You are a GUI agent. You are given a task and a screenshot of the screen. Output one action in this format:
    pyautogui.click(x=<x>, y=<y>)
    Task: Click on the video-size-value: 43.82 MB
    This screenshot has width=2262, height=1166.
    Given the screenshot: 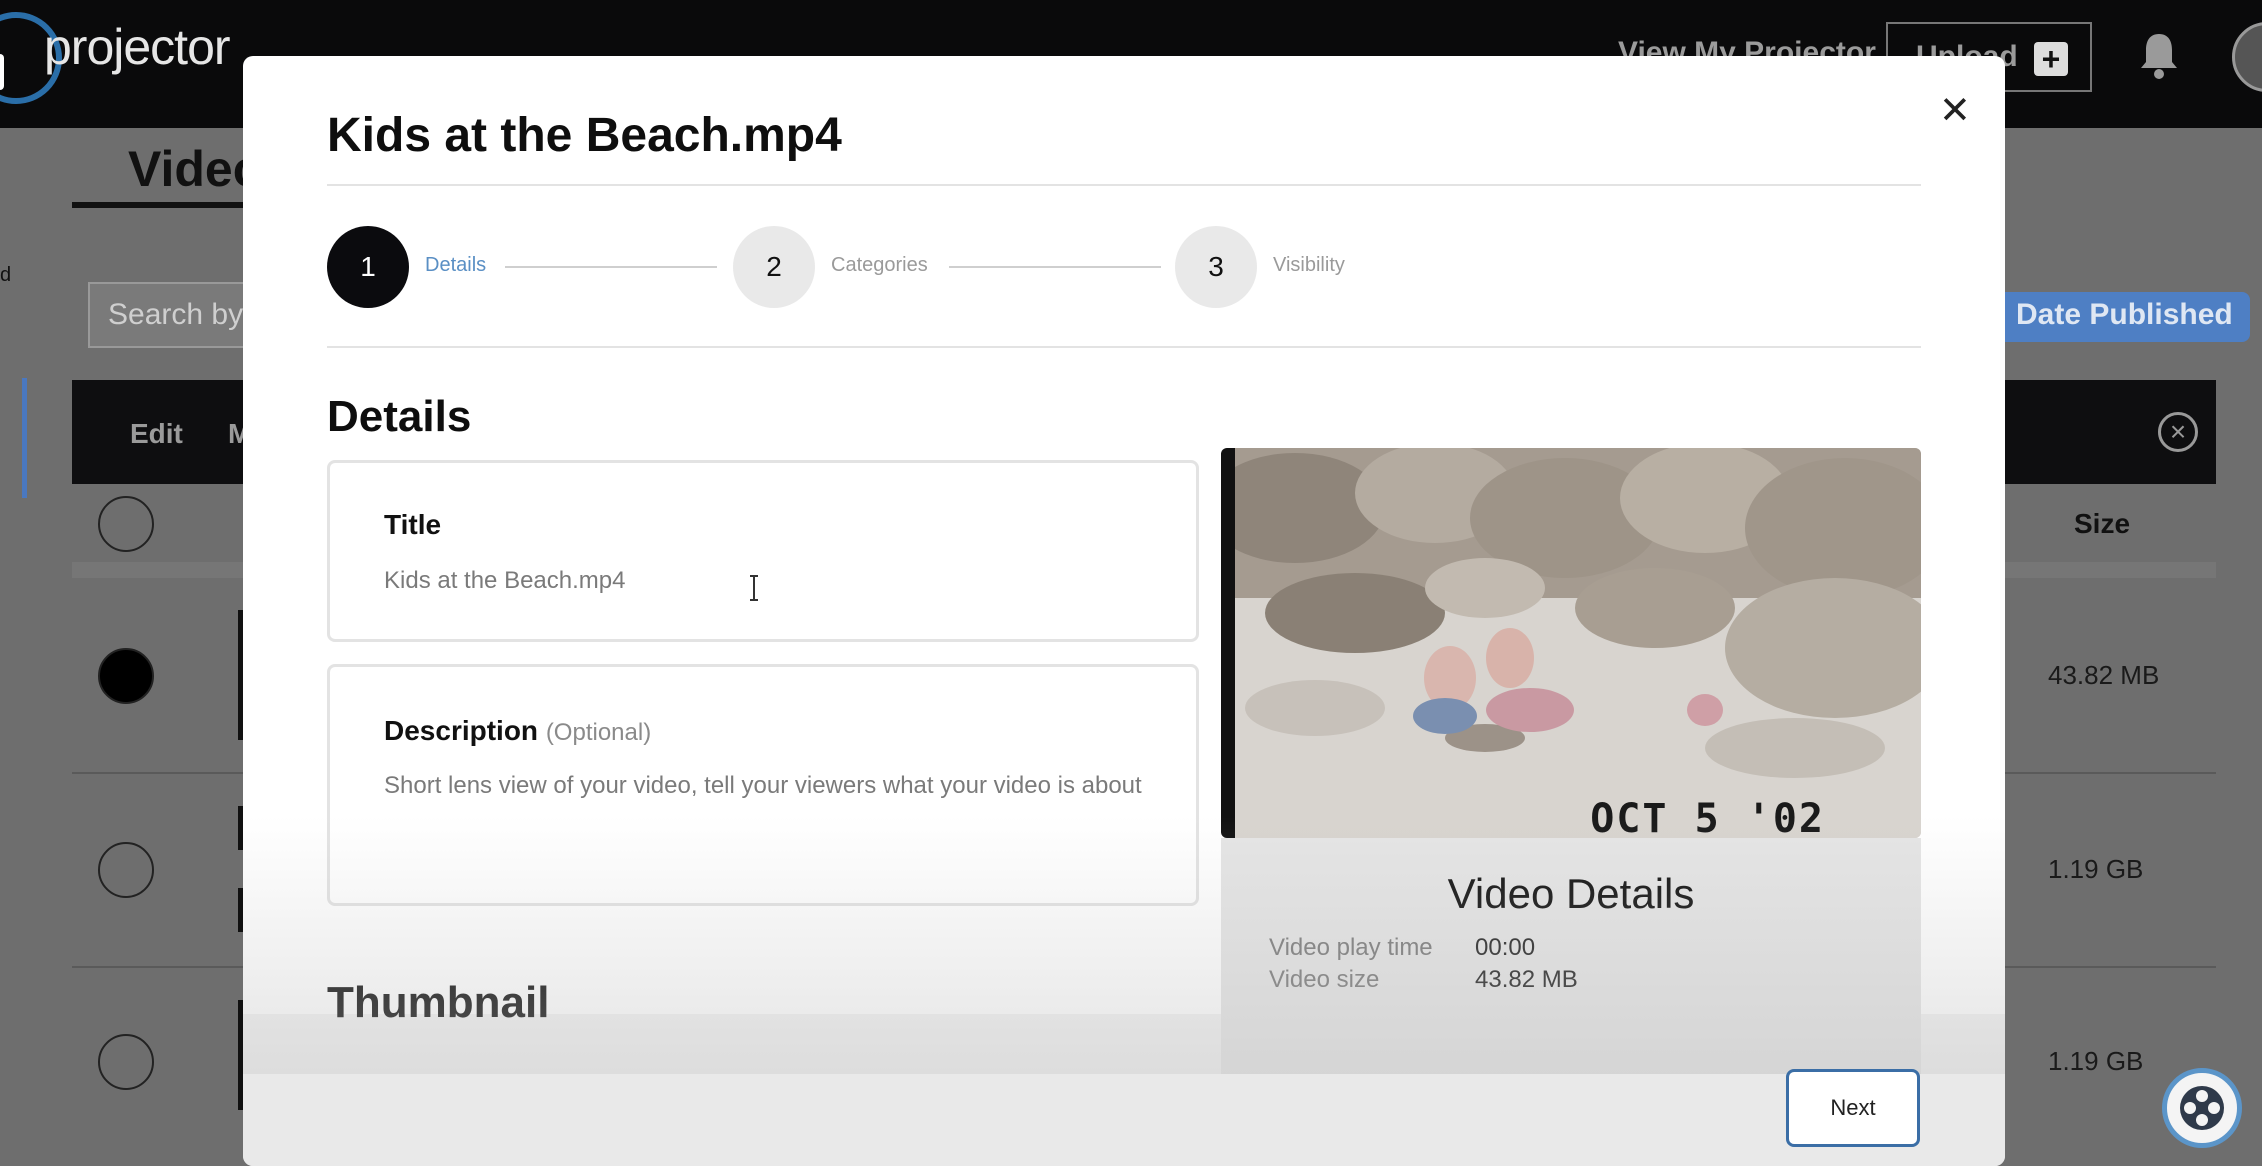 What is the action you would take?
    pyautogui.click(x=1526, y=979)
    